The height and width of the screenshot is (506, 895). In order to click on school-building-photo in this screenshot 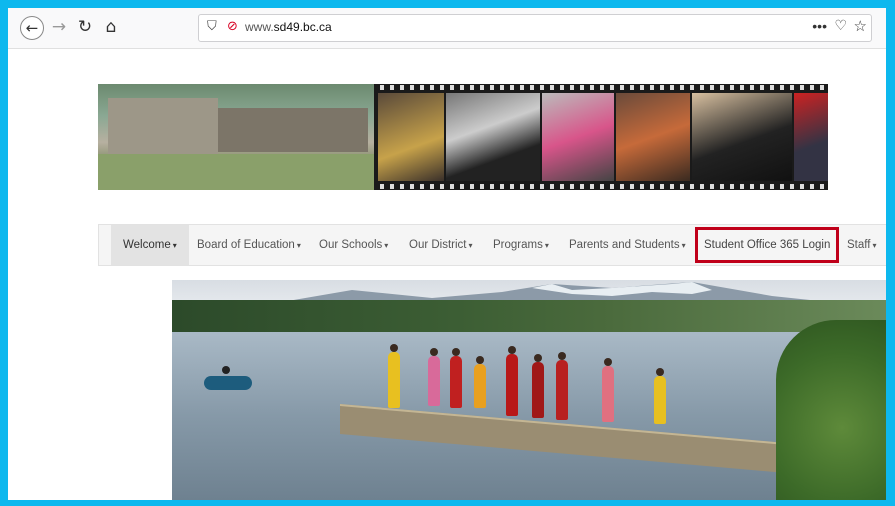, I will do `click(236, 137)`.